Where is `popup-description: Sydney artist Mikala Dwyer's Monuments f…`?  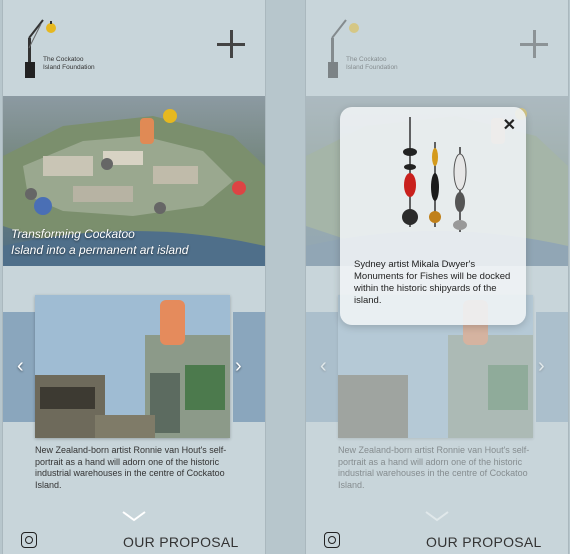
popup-description: Sydney artist Mikala Dwyer's Monuments f… is located at coordinates (432, 282).